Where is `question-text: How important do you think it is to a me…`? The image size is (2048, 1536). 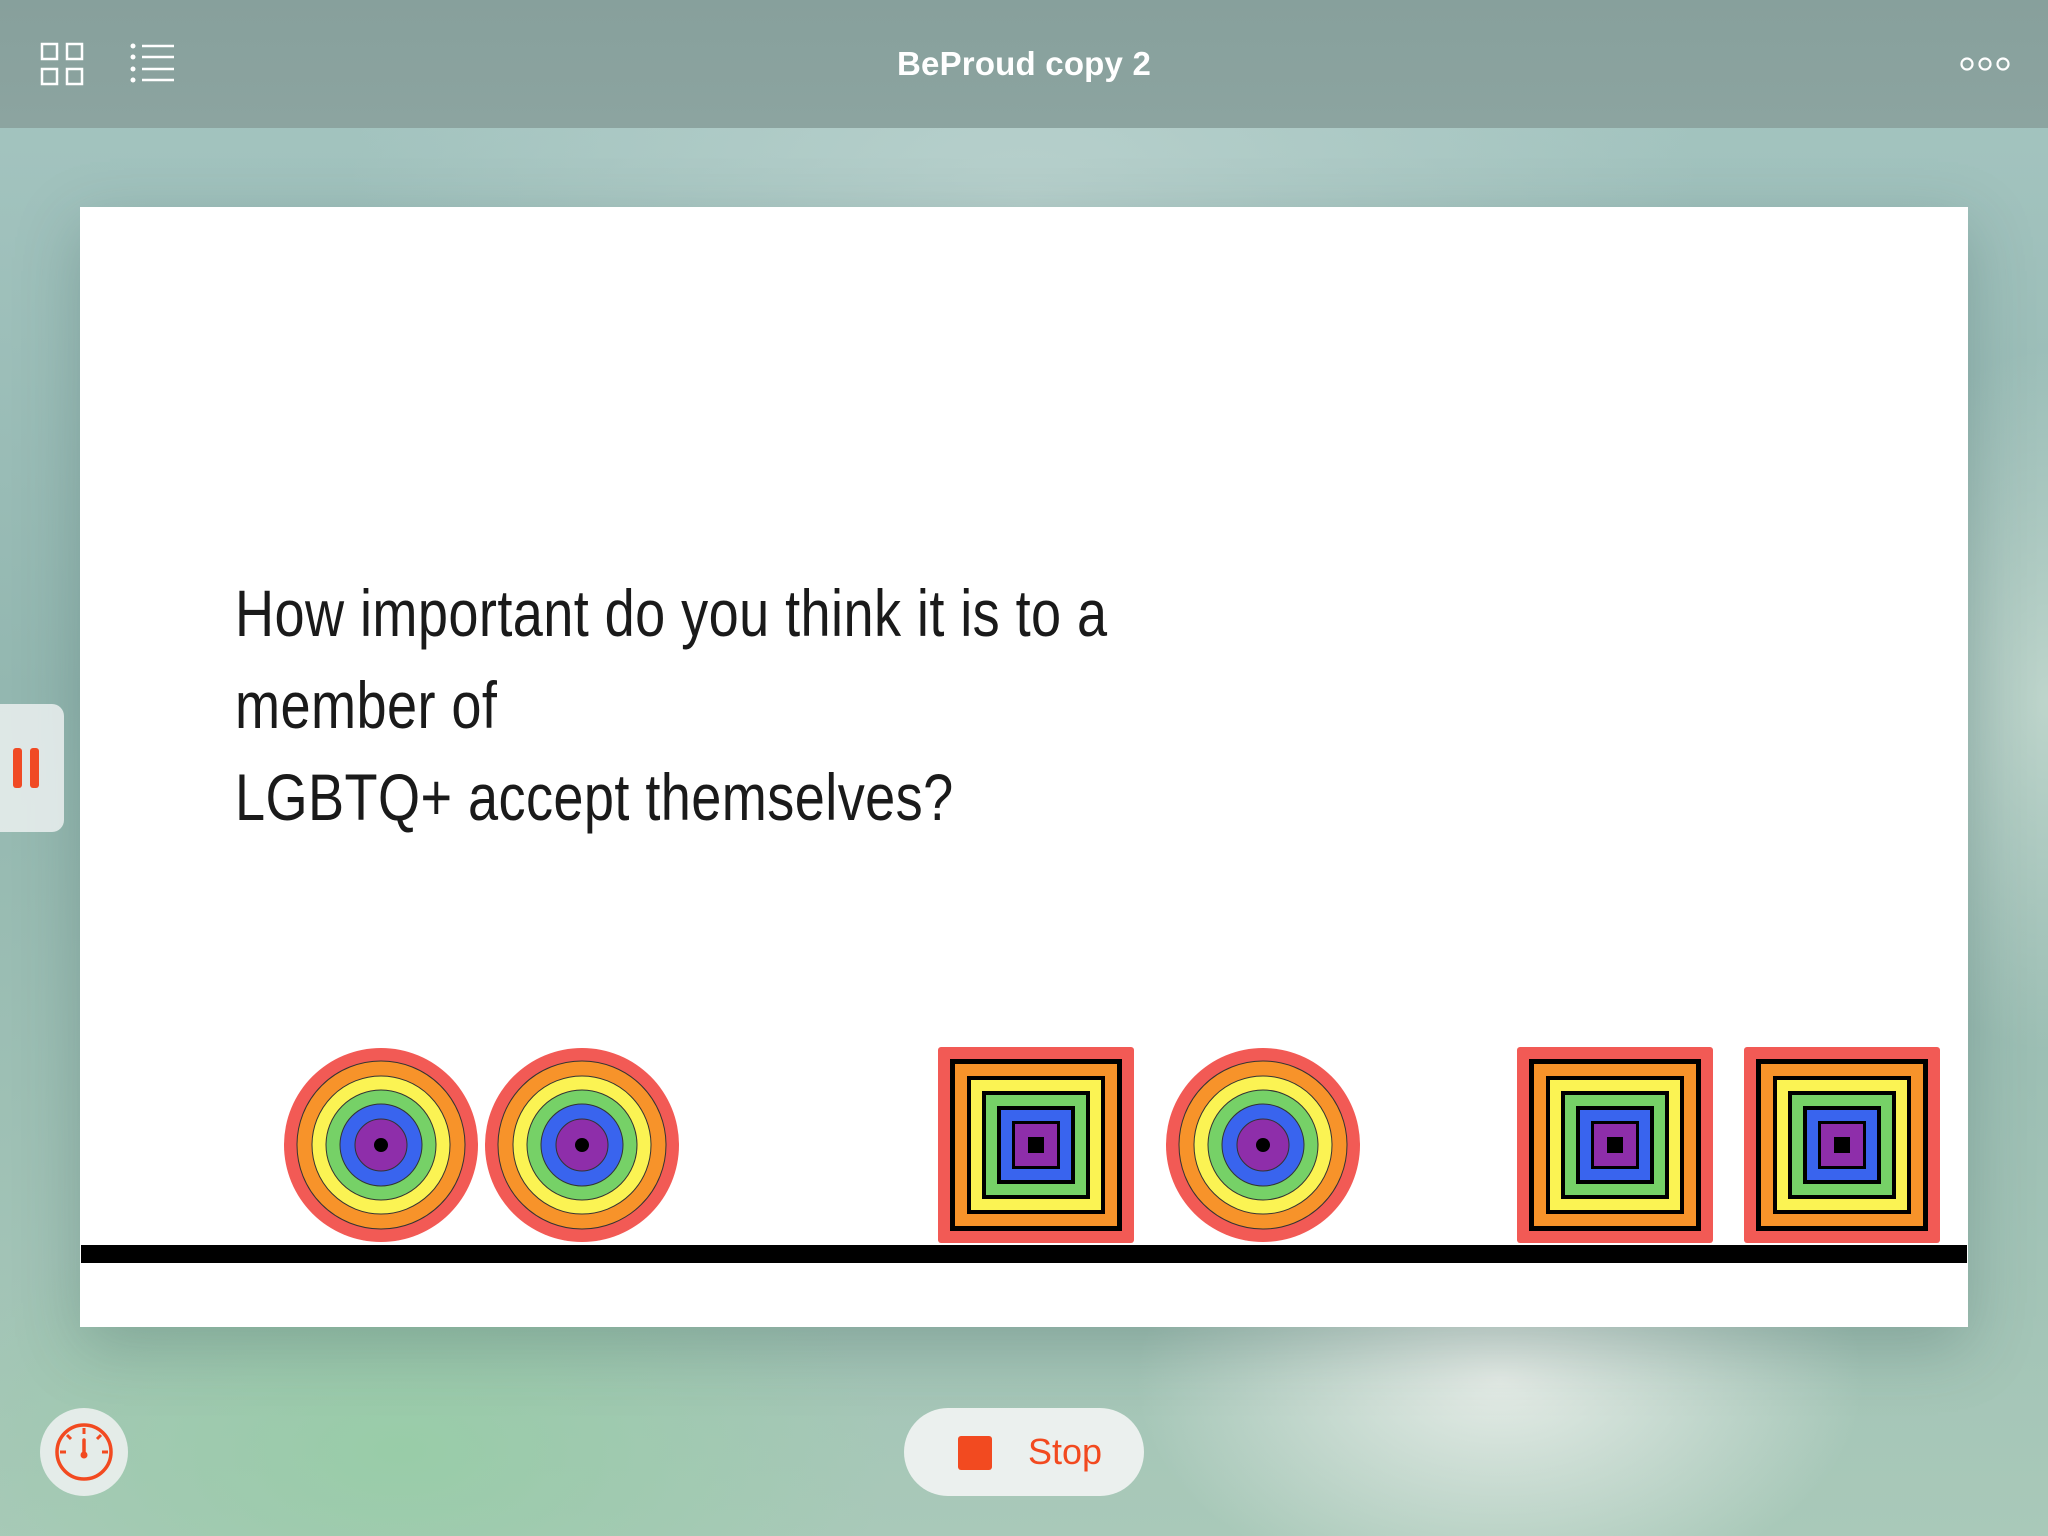 question-text: How important do you think it is to a me… is located at coordinates (768, 705).